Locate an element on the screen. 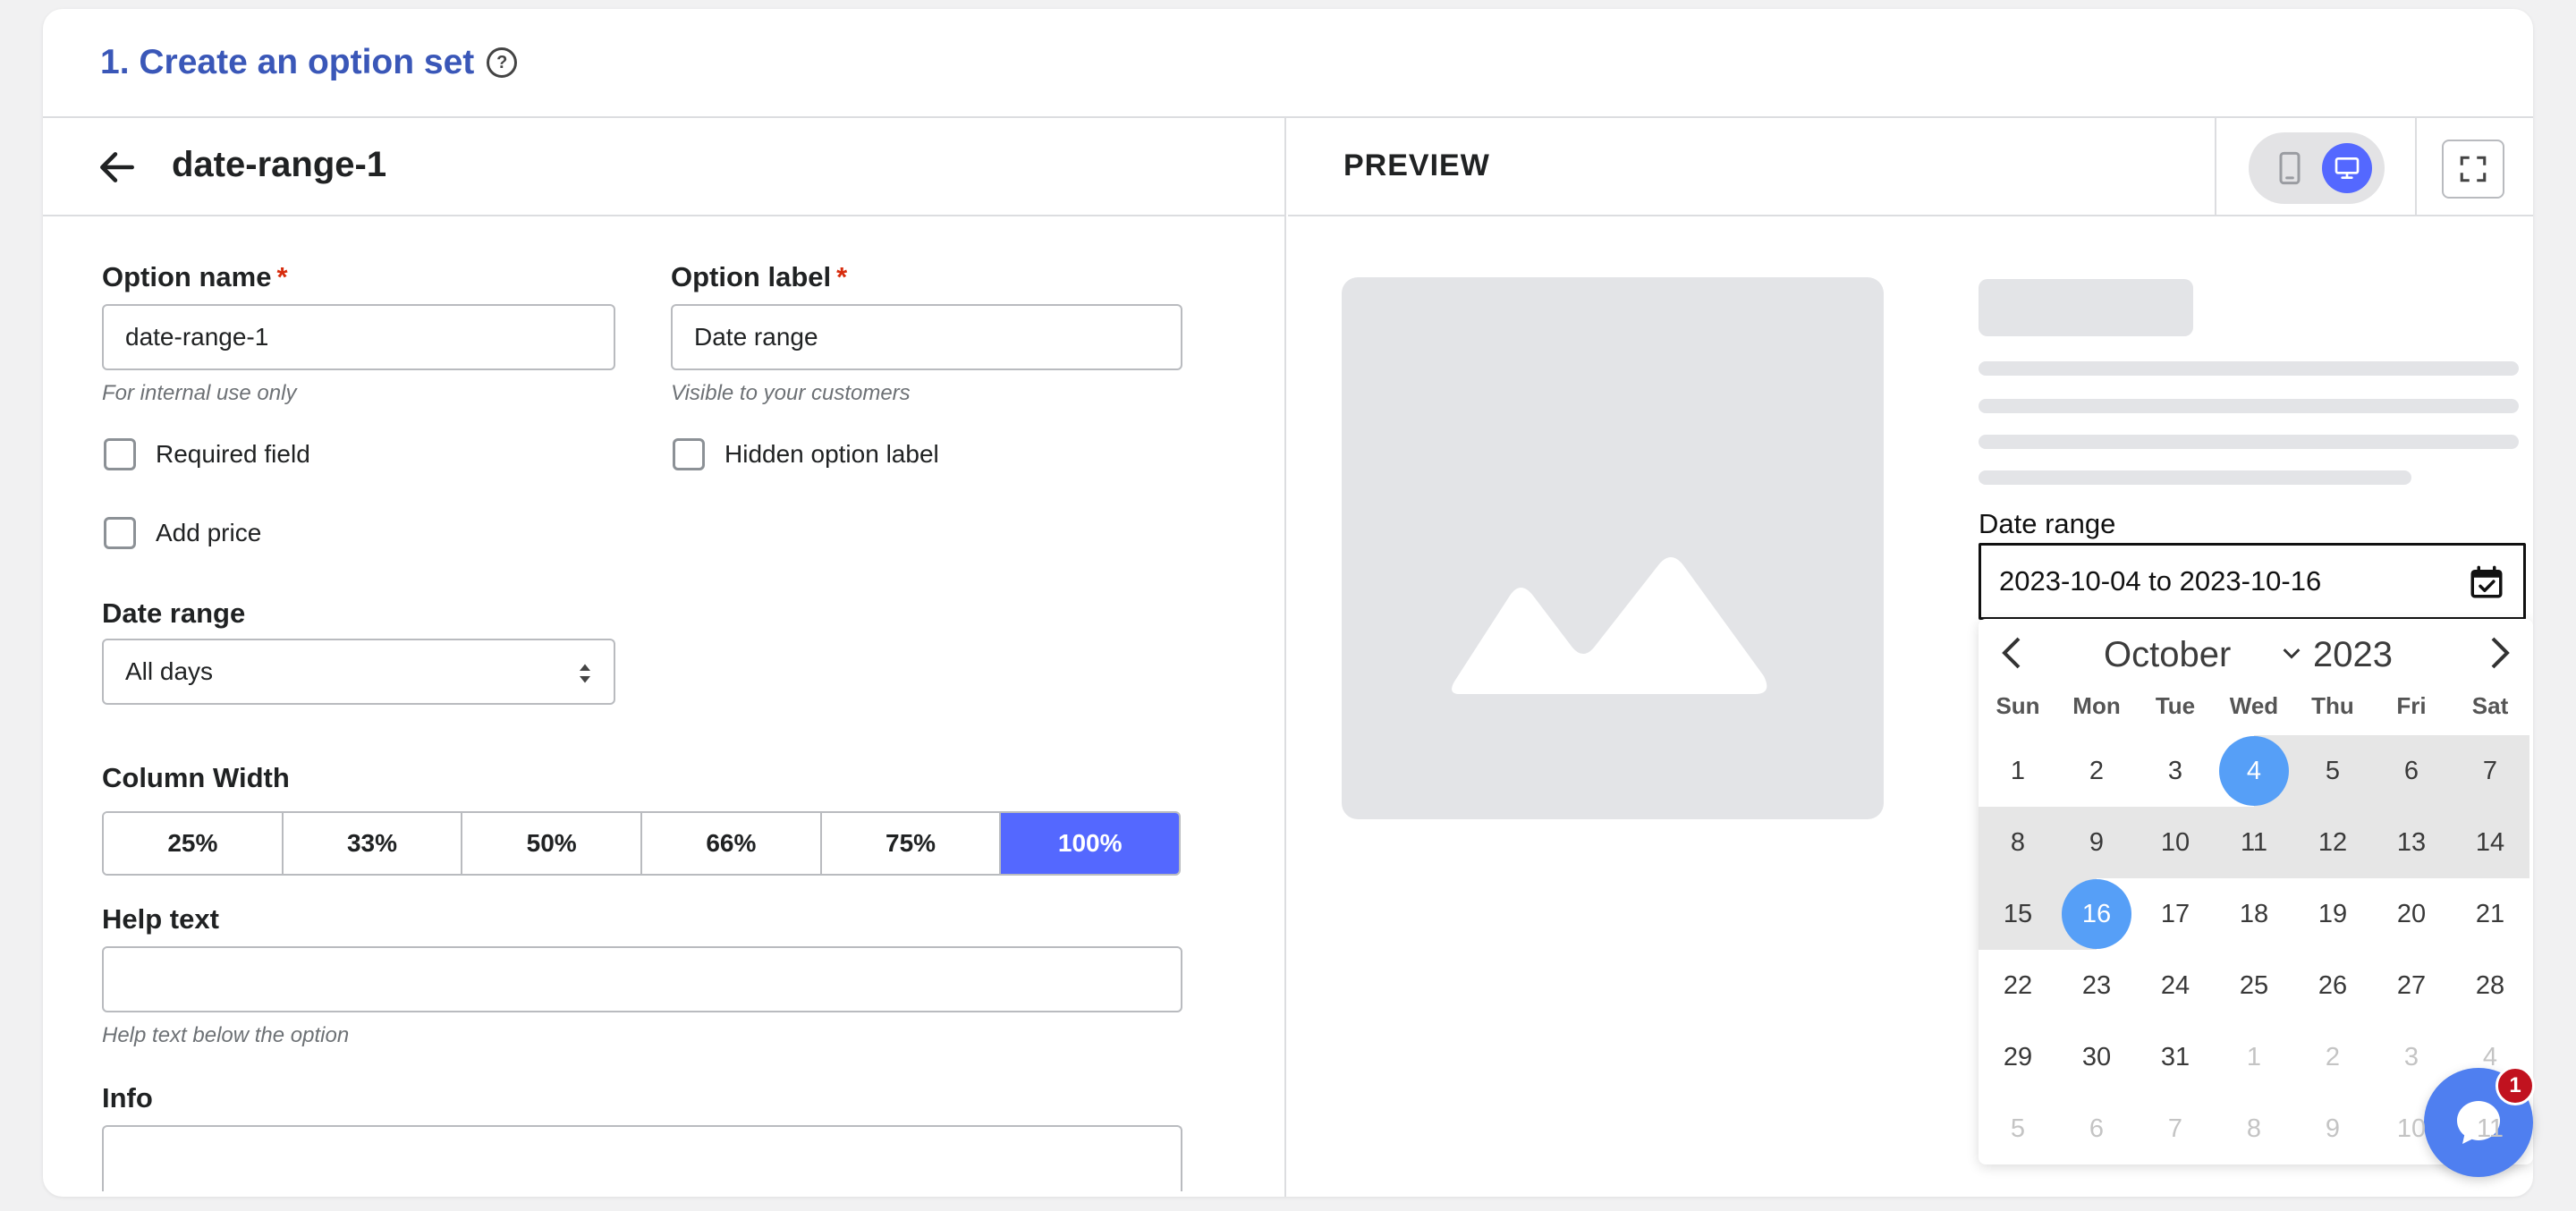 This screenshot has height=1211, width=2576. option-label-label: Option label * is located at coordinates (759, 277).